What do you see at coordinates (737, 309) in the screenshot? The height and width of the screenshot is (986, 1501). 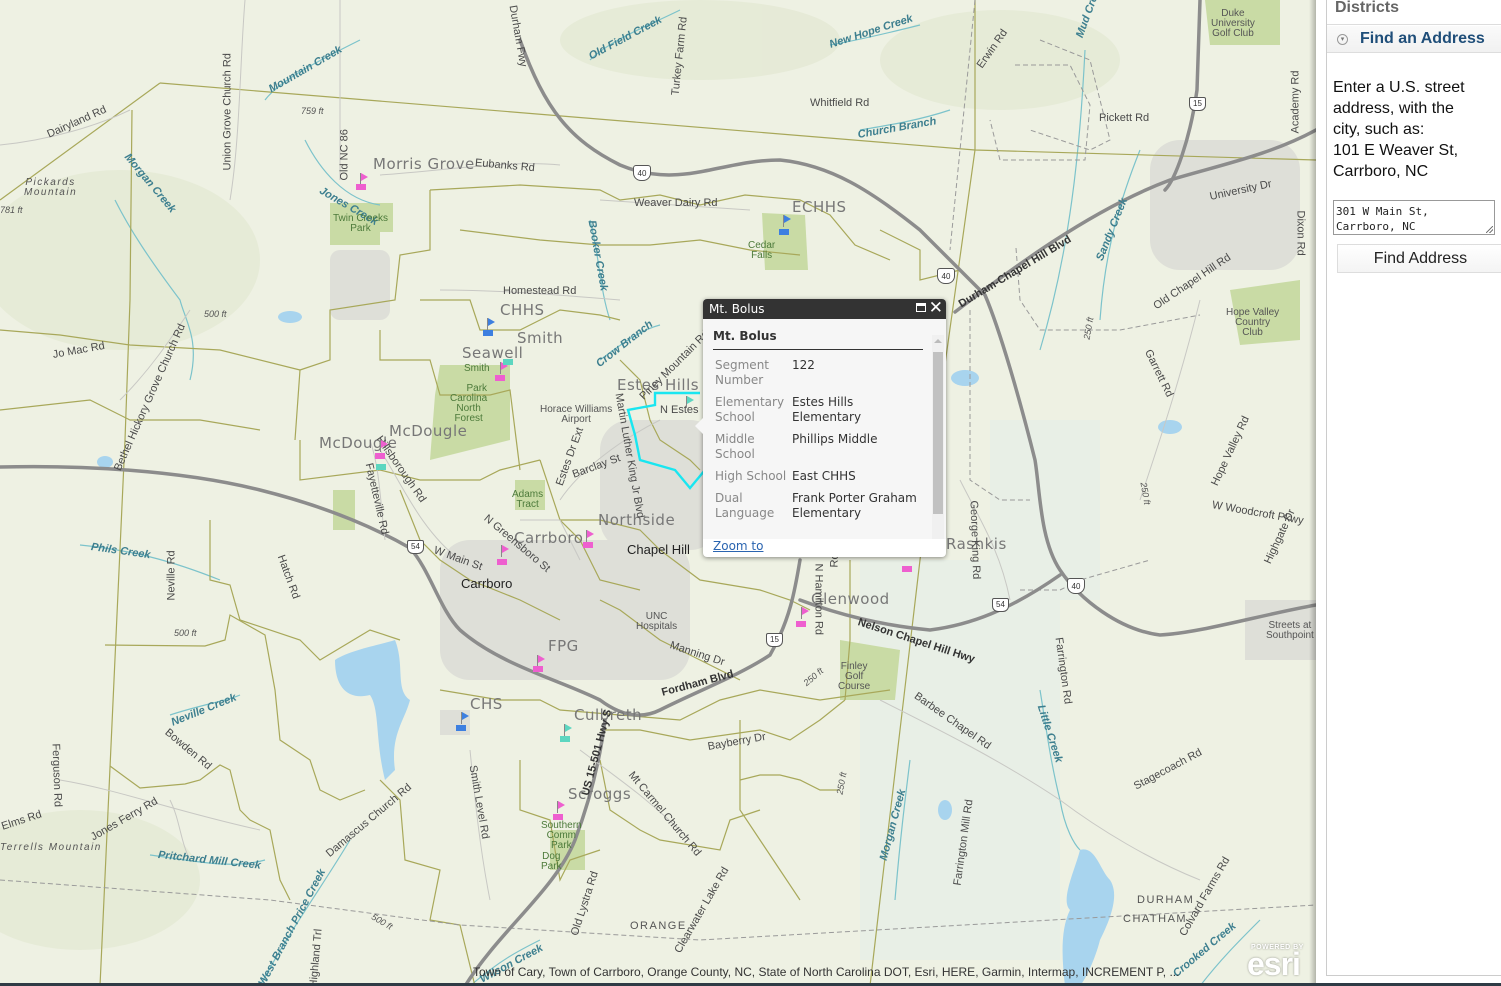 I see `popup-header-title: Mt. Bolus` at bounding box center [737, 309].